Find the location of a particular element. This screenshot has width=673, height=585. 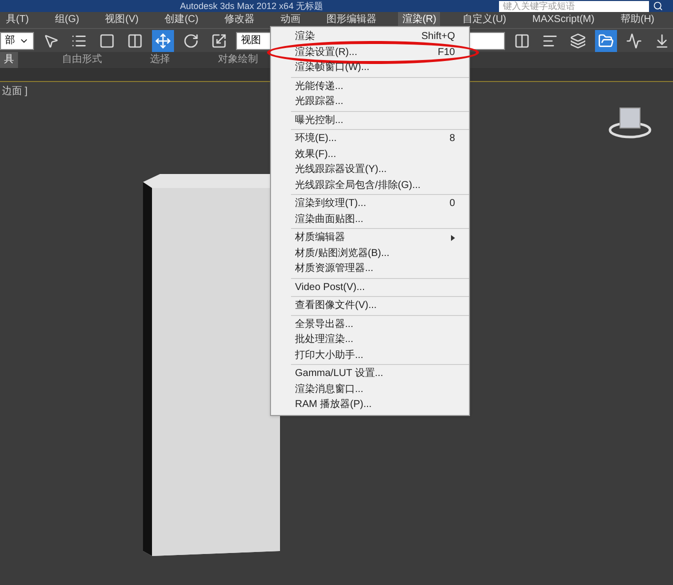

menu-item: MAXScript(M) is located at coordinates (563, 20).